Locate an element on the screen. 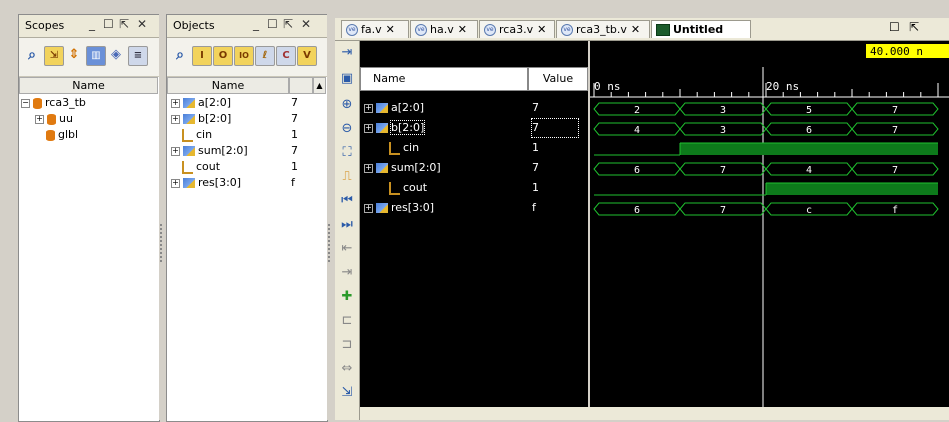 The width and height of the screenshot is (949, 422). tab-label: rca3.v is located at coordinates (516, 29).